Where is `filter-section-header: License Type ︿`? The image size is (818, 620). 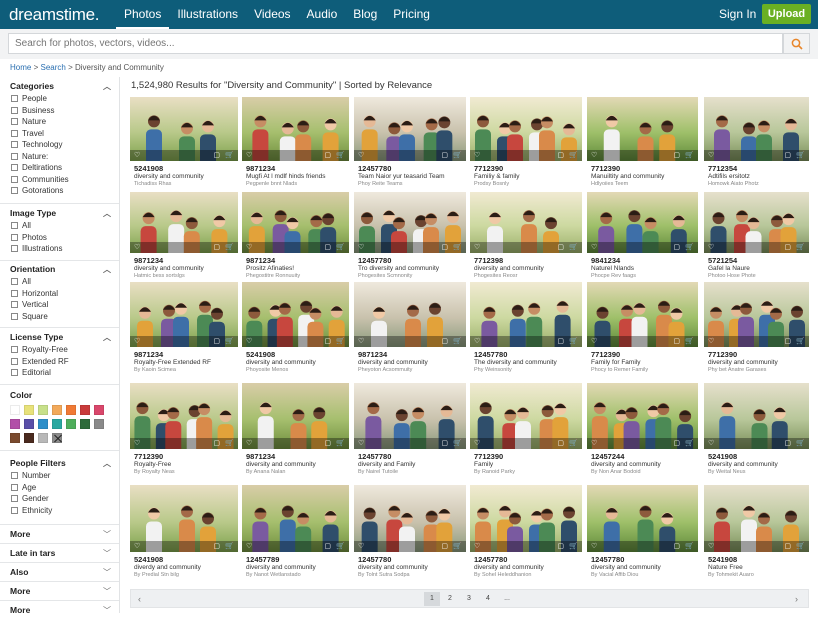
filter-section-header: License Type ︿ is located at coordinates (59, 337).